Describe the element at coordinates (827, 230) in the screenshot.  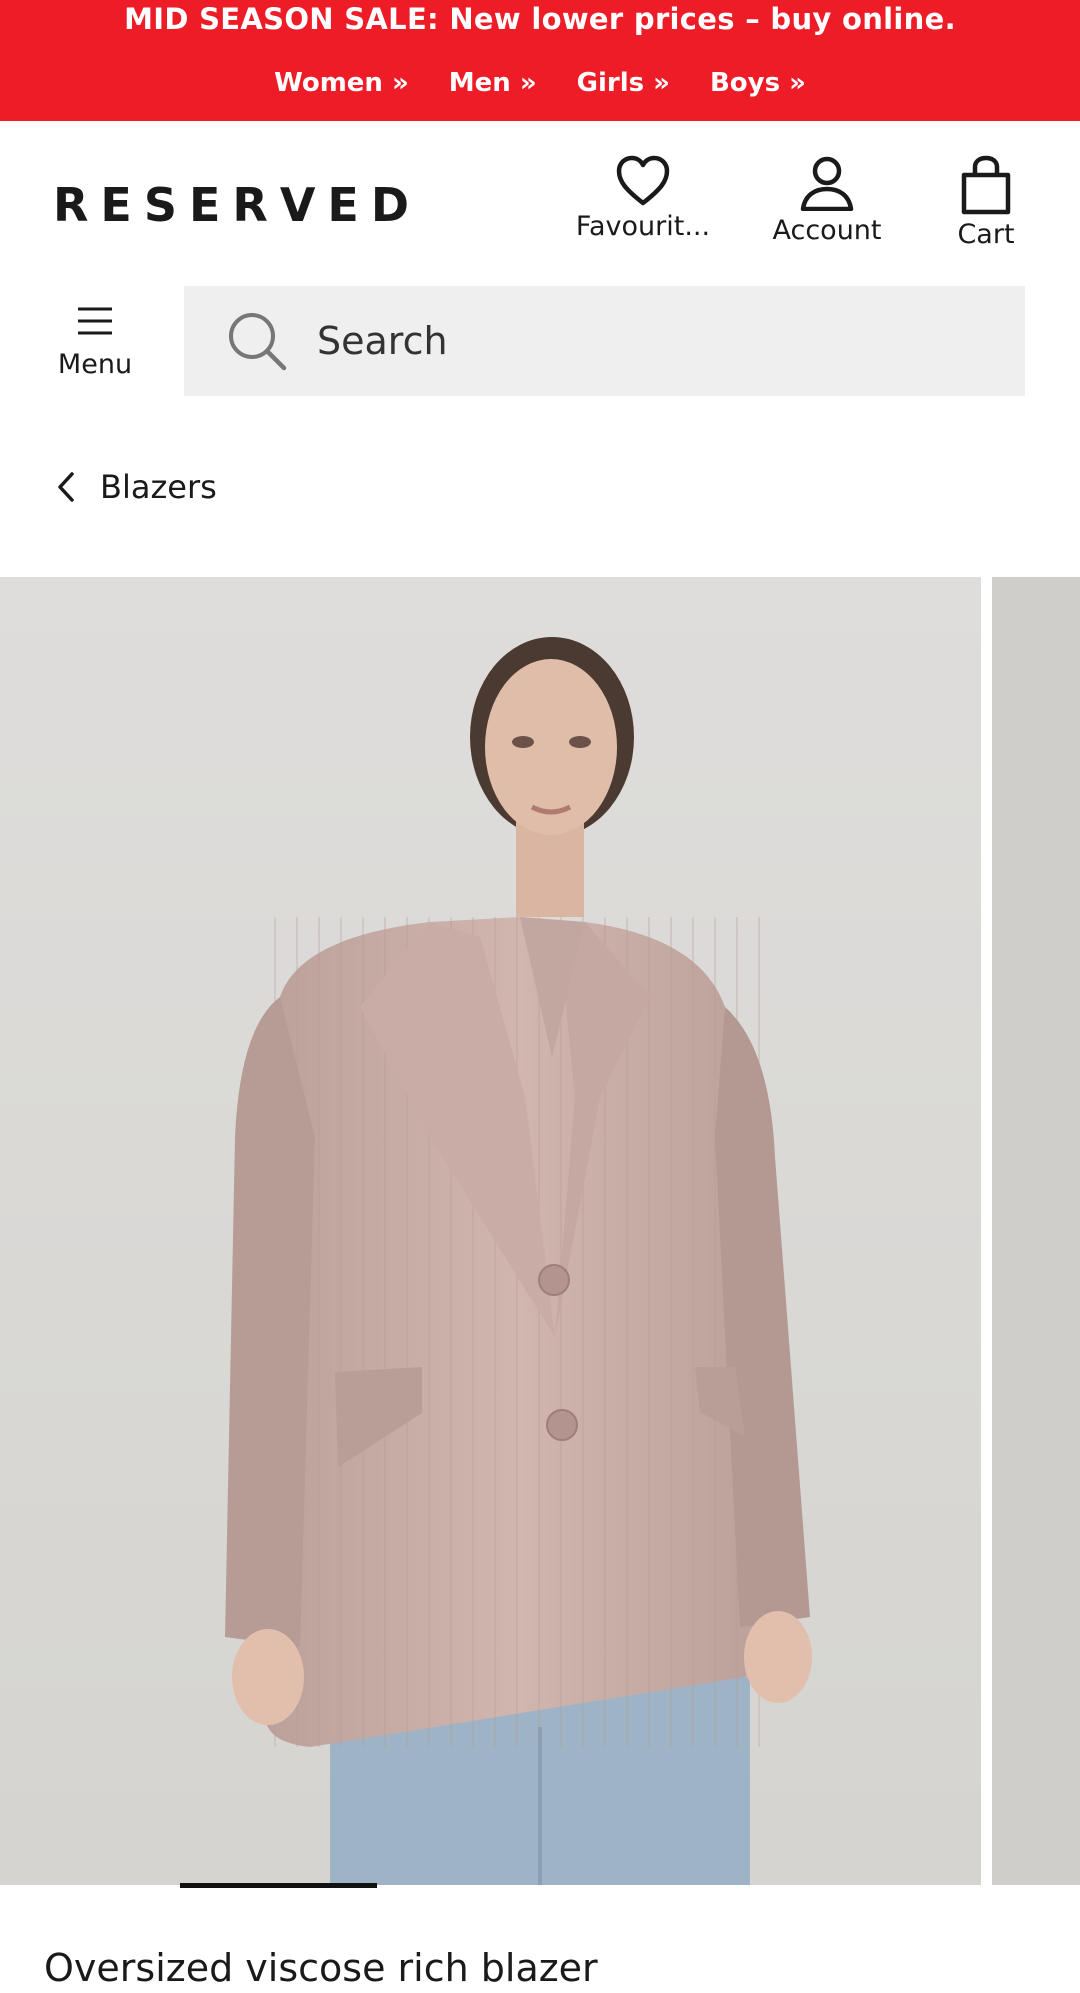
I see `account-label: Account` at that location.